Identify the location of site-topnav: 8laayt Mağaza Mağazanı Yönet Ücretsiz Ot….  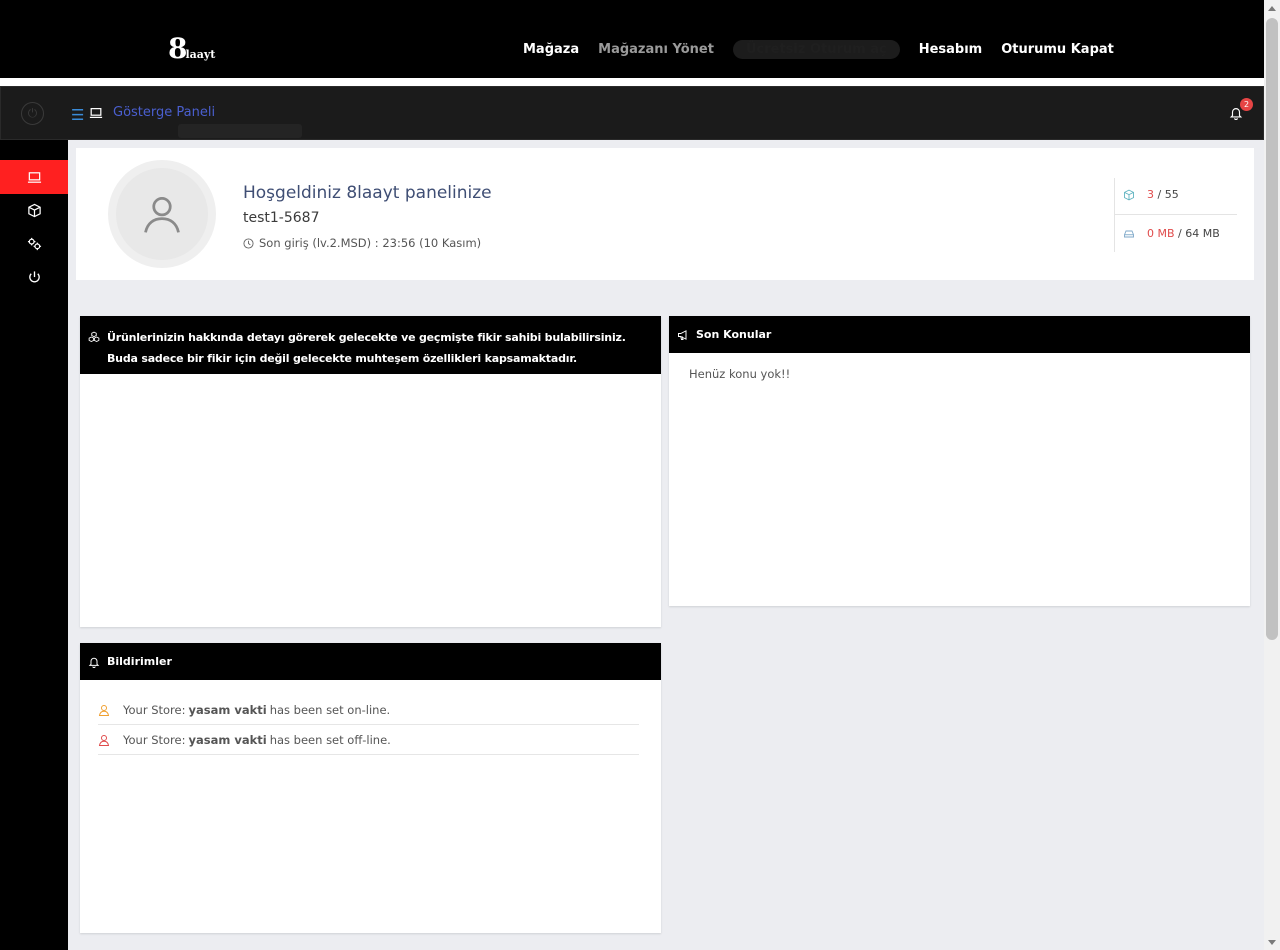
(632, 39).